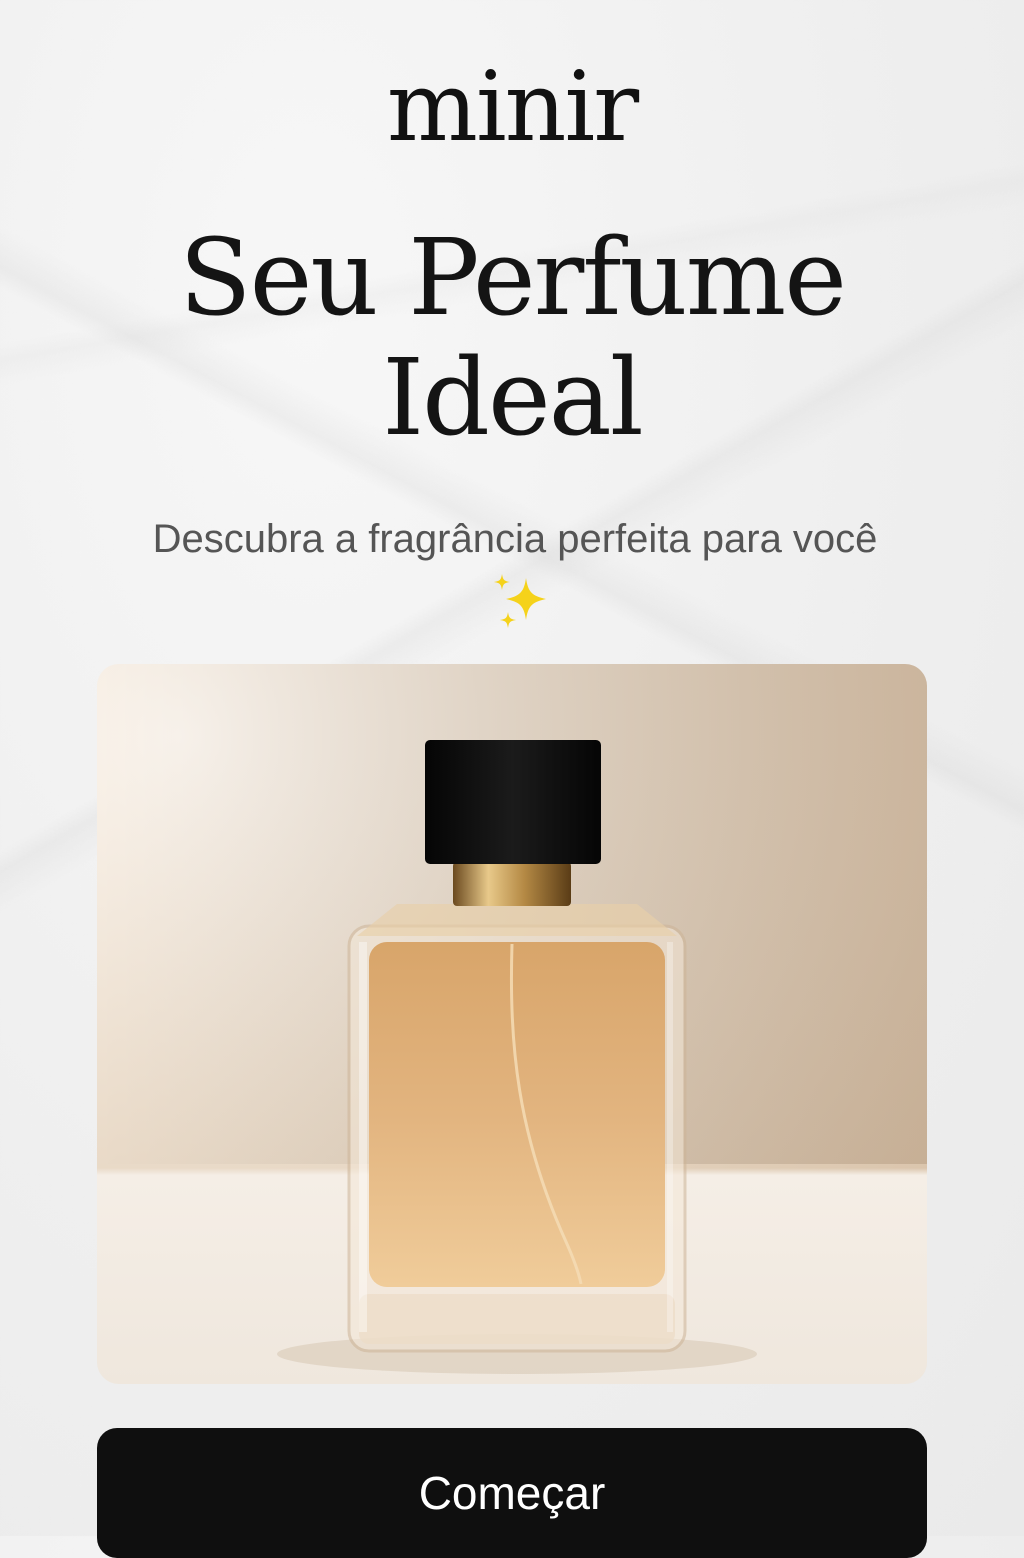 This screenshot has height=1558, width=1024. Describe the element at coordinates (513, 397) in the screenshot. I see `page-title-line-2: Ideal` at that location.